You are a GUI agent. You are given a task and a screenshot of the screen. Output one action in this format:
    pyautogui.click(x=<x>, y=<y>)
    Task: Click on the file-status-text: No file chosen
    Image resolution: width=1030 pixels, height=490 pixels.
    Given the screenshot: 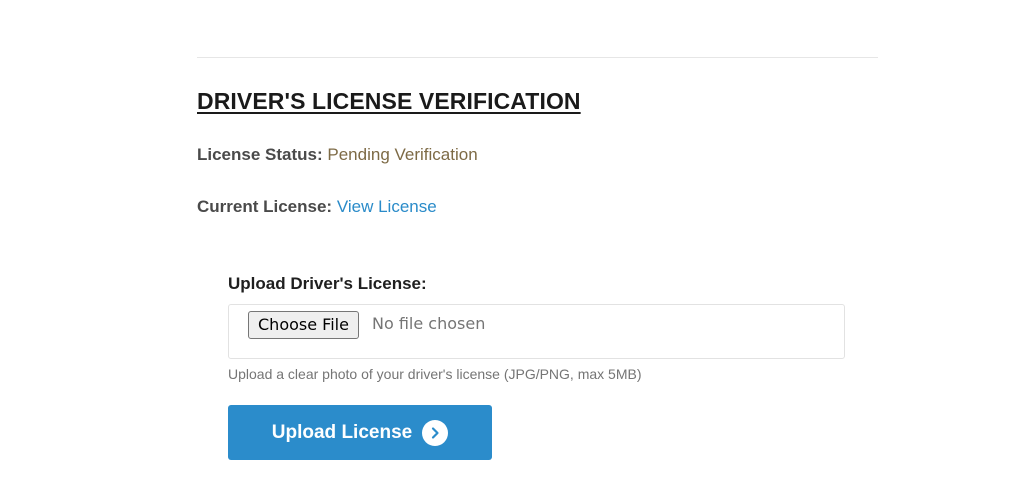 What is the action you would take?
    pyautogui.click(x=429, y=323)
    